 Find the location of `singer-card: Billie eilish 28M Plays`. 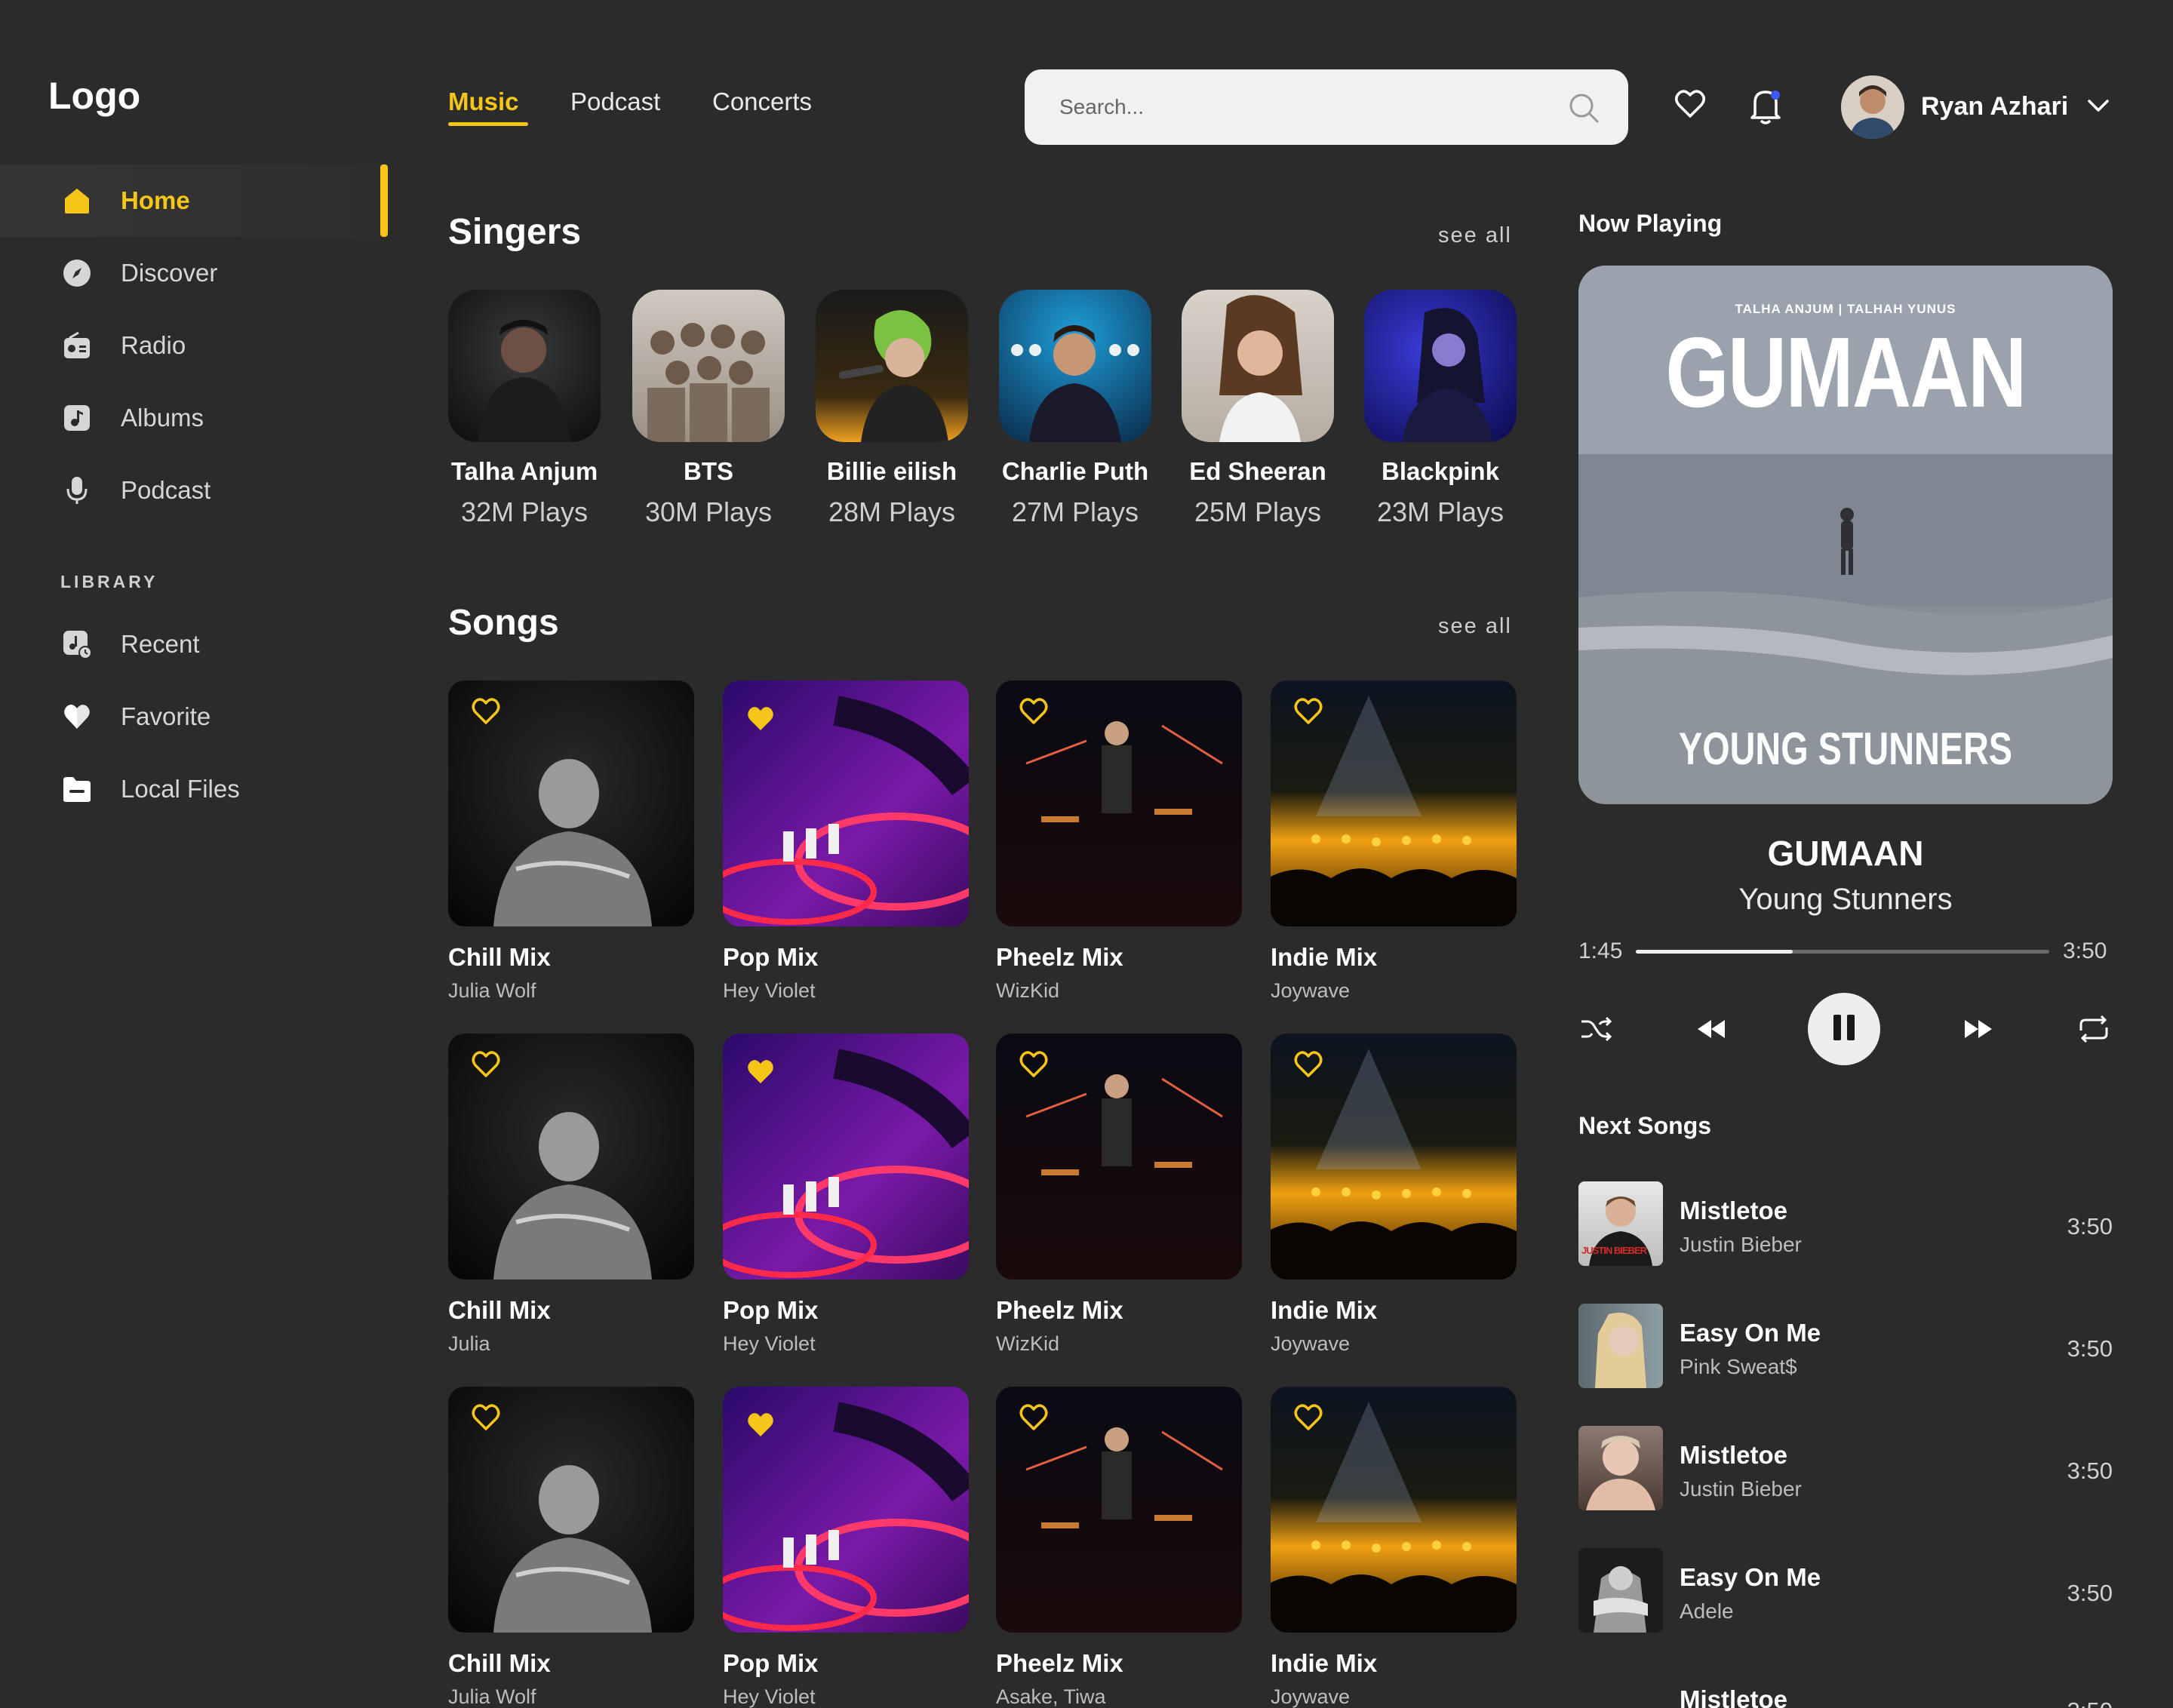

singer-card: Billie eilish 28M Plays is located at coordinates (892, 409).